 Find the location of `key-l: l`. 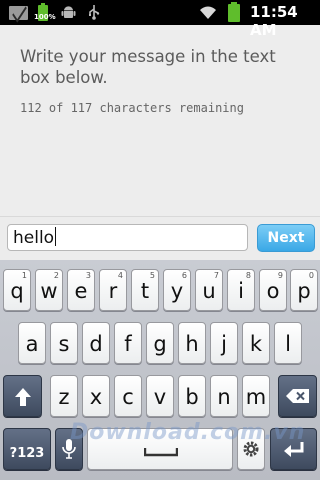

key-l: l is located at coordinates (288, 343).